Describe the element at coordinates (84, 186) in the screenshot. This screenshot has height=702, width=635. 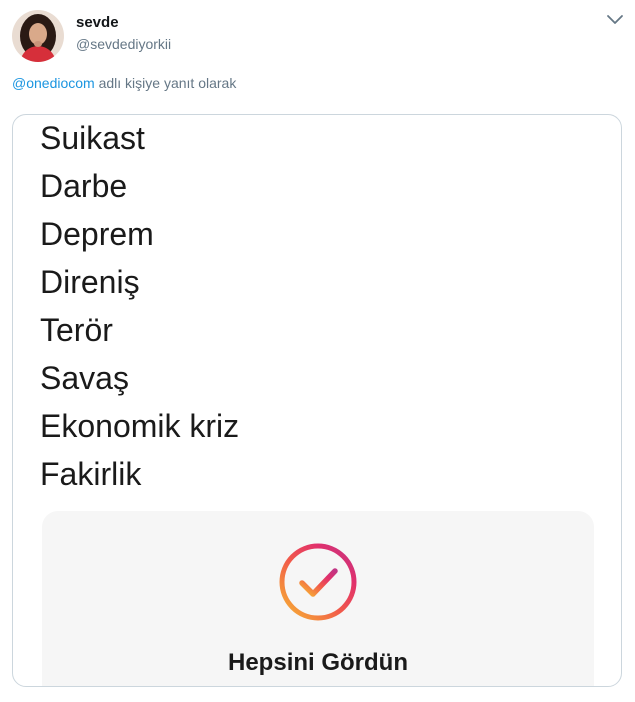
I see `word-2: Darbe` at that location.